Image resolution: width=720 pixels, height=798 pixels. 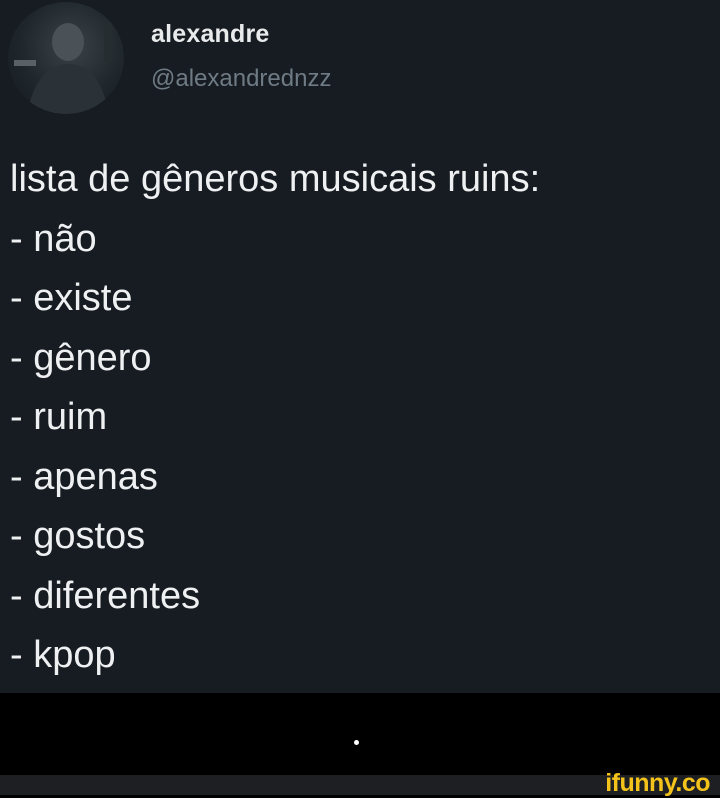 I want to click on display-name: alexandre, so click(x=210, y=34).